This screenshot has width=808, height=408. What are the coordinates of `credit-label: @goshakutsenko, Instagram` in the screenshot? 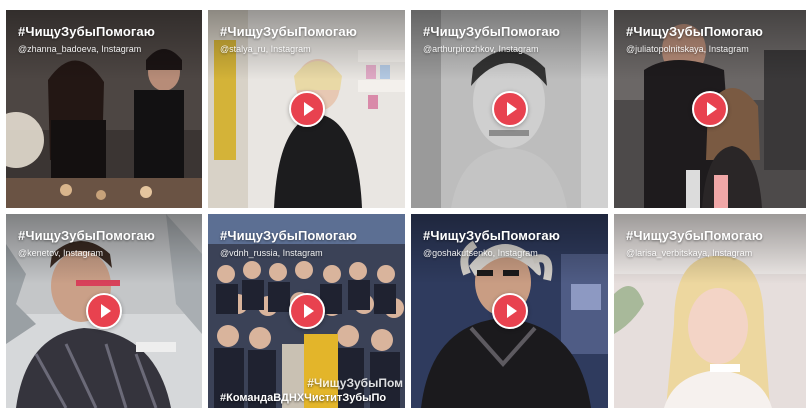 It's located at (480, 253).